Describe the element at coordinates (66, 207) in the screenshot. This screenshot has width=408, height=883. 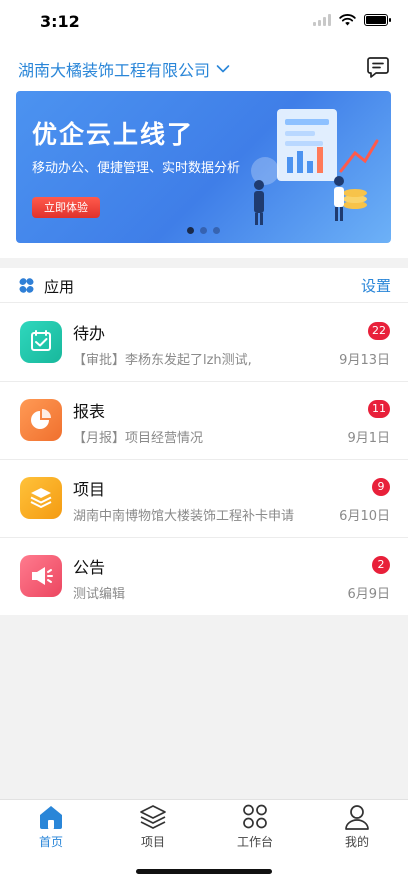
I see `try-now-button: 立即体验` at that location.